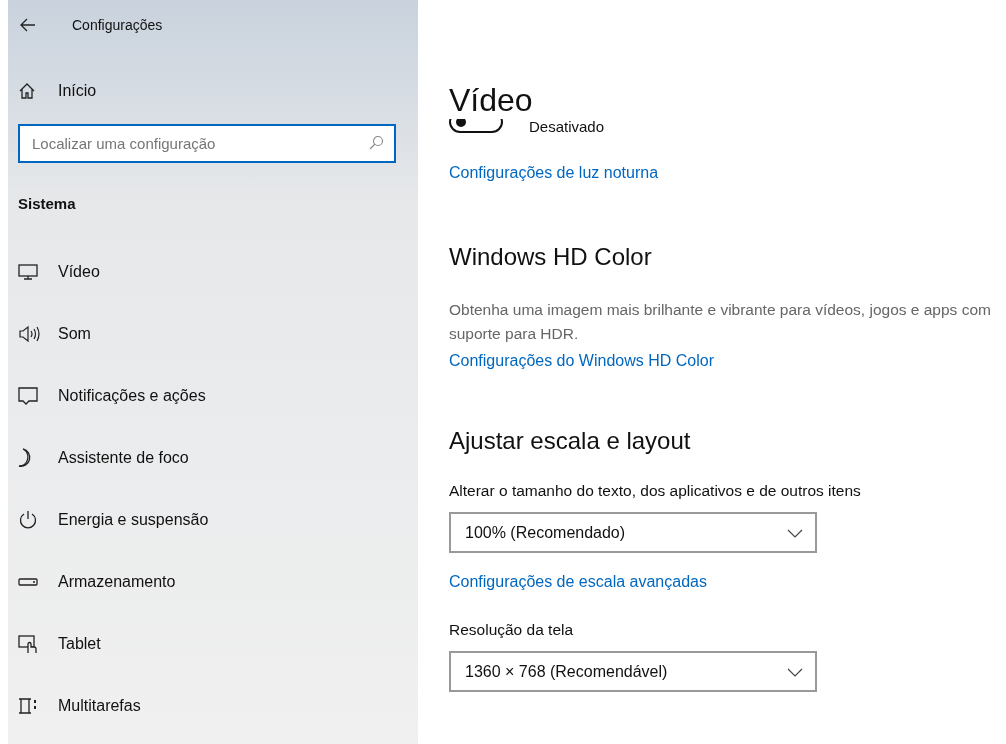 The image size is (1006, 744). I want to click on description: Obtenha uma imagem mais brilhante e vibrante para vídeos, jogos e apps com suporte para HDR., so click(720, 322).